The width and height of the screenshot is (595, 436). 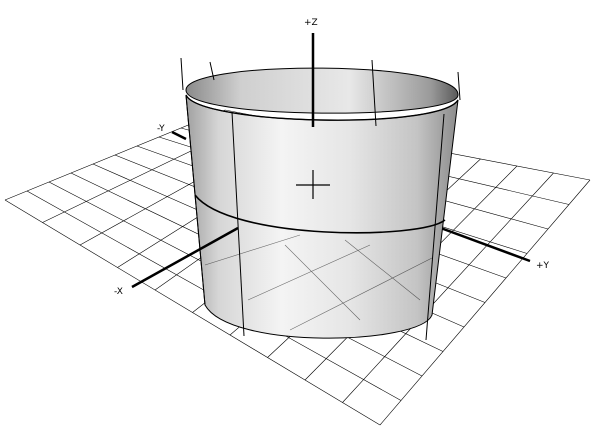 I want to click on axis-label-pos-z: +Z, so click(x=311, y=23).